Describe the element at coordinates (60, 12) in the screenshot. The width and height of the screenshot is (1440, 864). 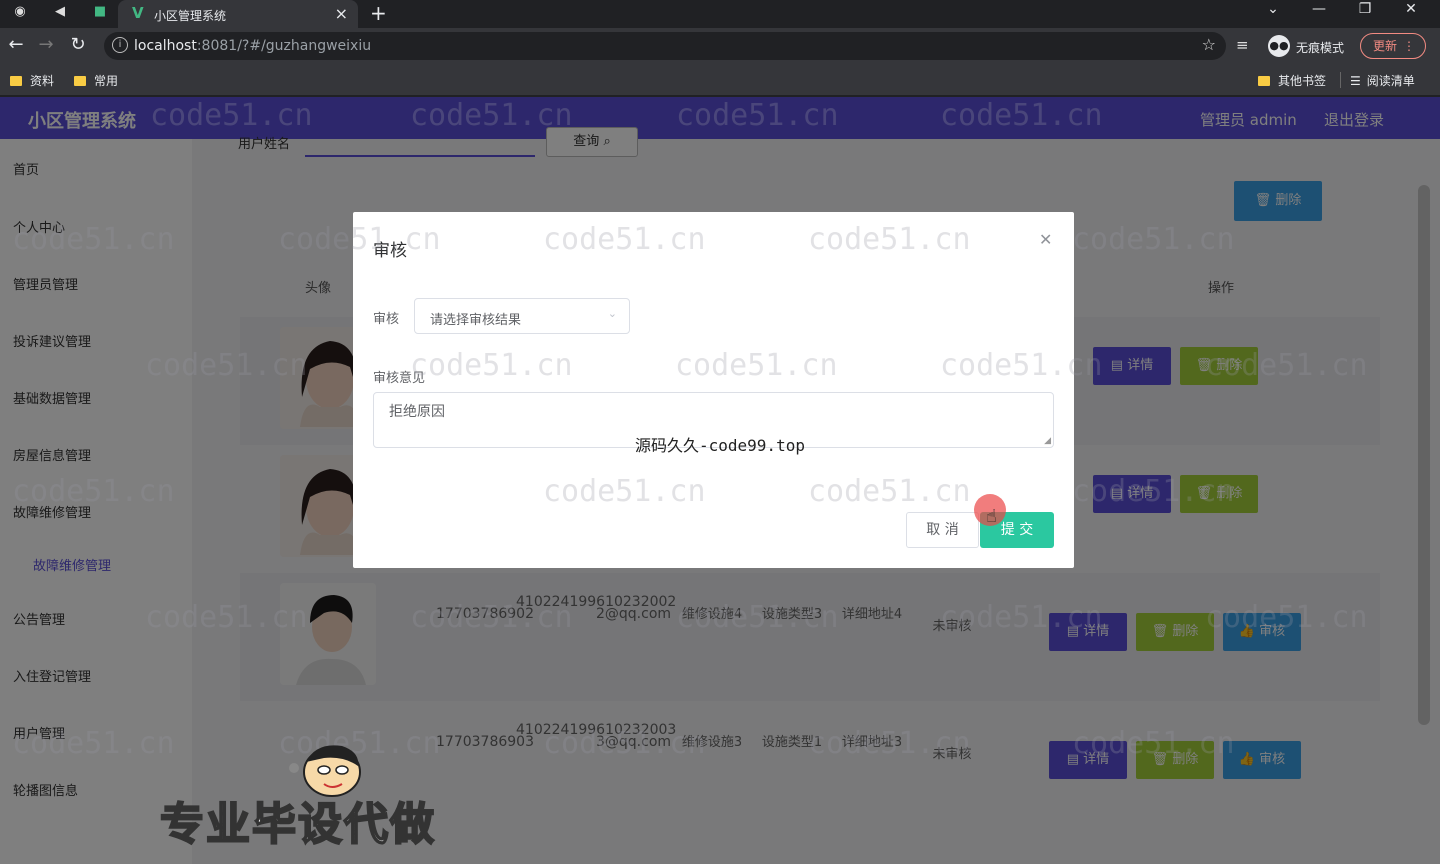
I see `speaker-icon: ◀` at that location.